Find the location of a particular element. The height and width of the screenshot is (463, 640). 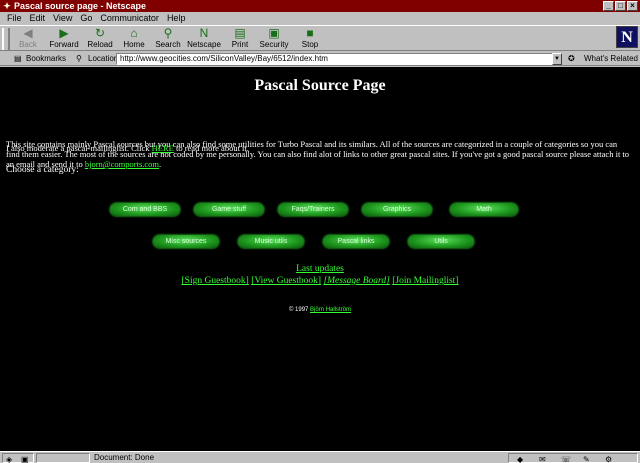

security-status-cell: ◈ ▣ is located at coordinates (18, 458).